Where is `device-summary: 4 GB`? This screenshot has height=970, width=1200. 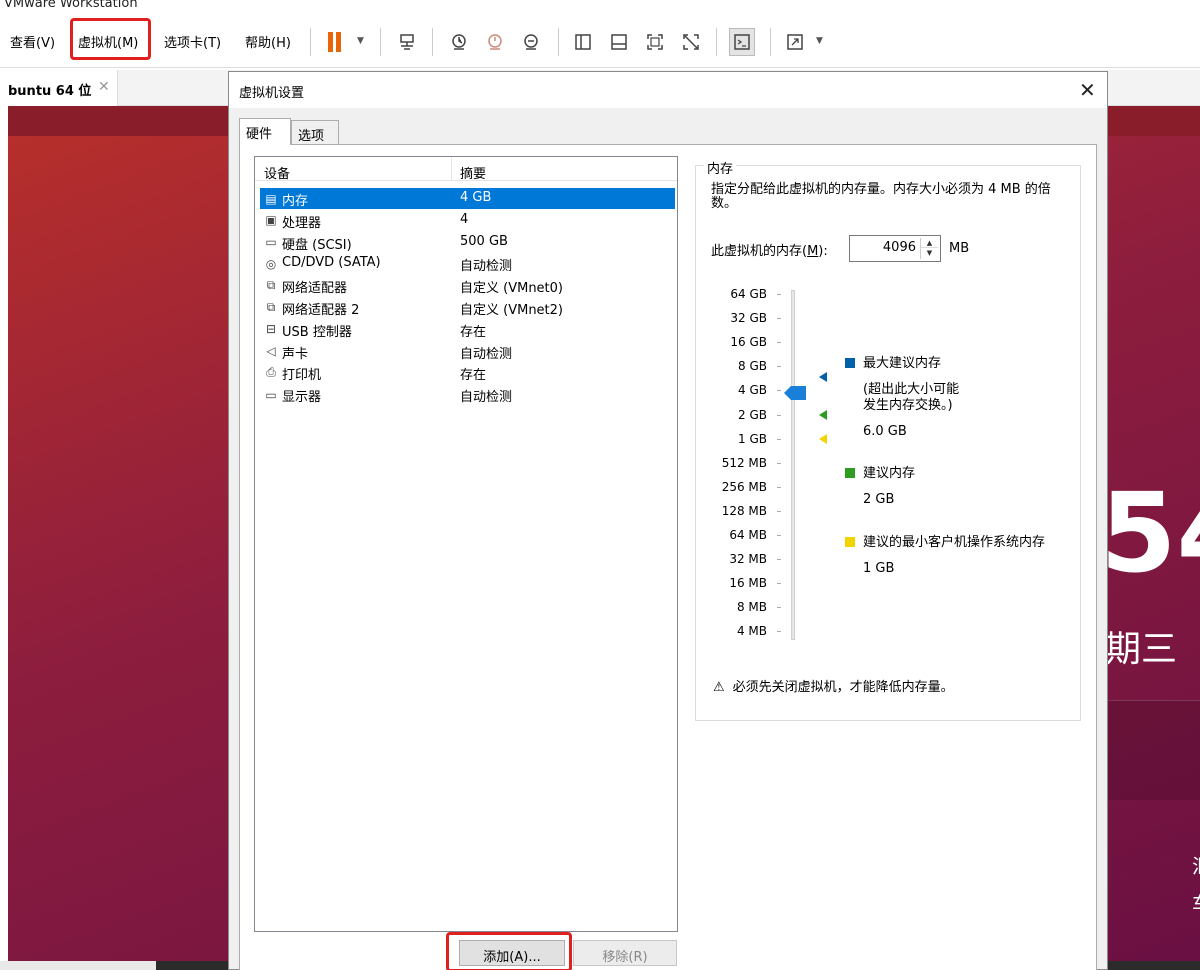
device-summary: 4 GB is located at coordinates (476, 197).